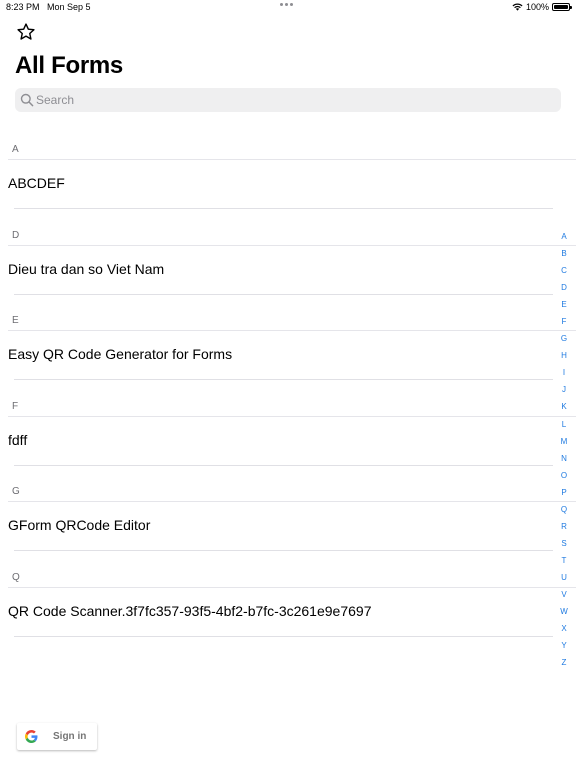 The image size is (576, 768). What do you see at coordinates (563, 253) in the screenshot?
I see `index-letter-b: B` at bounding box center [563, 253].